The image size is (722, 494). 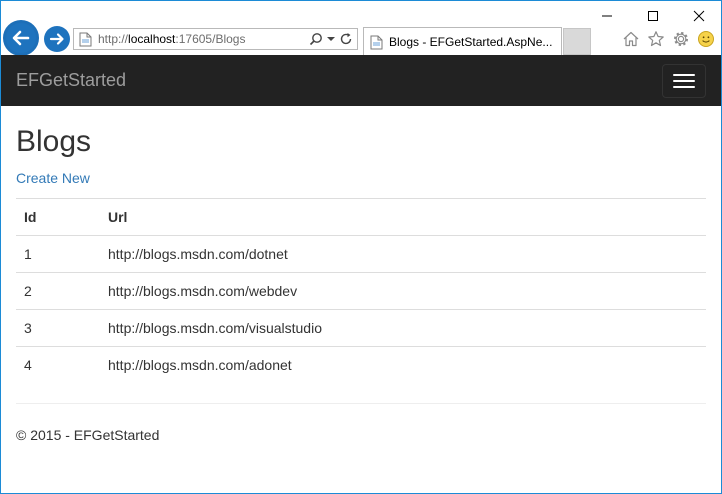 I want to click on forward-button, so click(x=57, y=39).